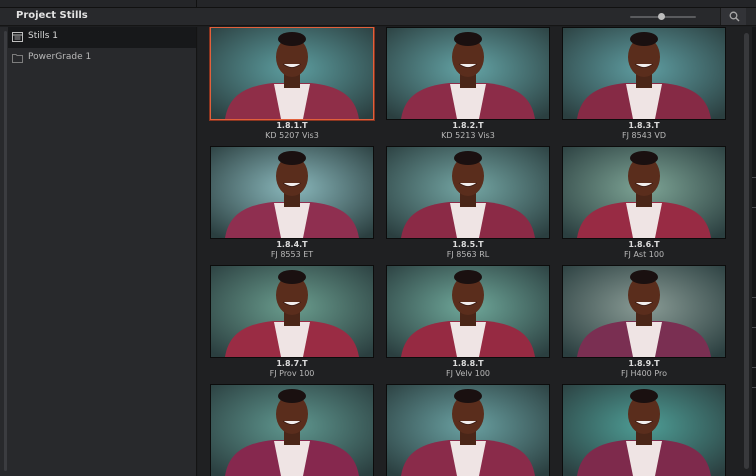  Describe the element at coordinates (292, 254) in the screenshot. I see `still-label: FJ 8553 ET` at that location.